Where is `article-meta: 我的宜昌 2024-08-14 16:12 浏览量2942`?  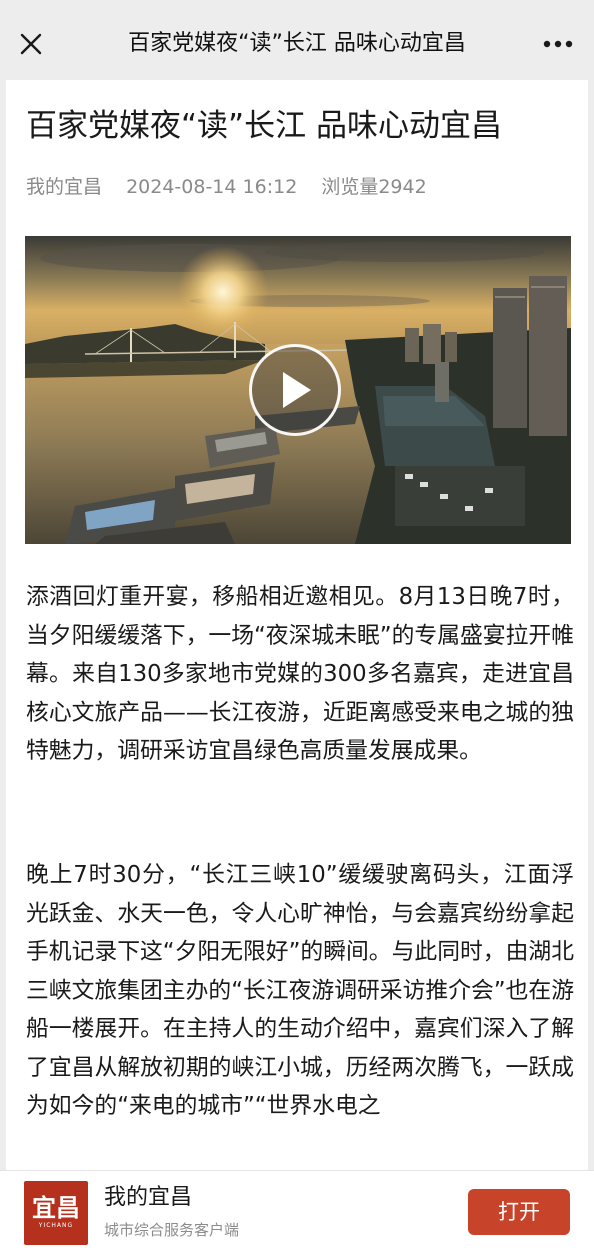
article-meta: 我的宜昌 2024-08-14 16:12 浏览量2942 is located at coordinates (235, 187).